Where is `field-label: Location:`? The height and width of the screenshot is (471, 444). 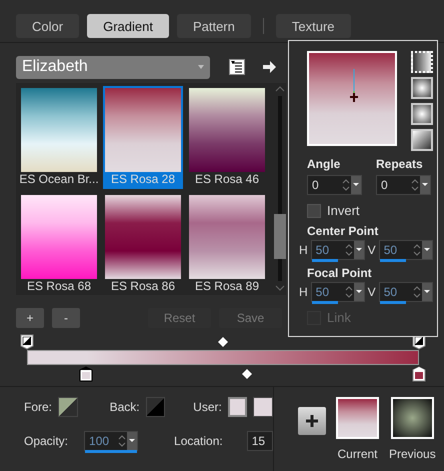
field-label: Location: is located at coordinates (198, 441).